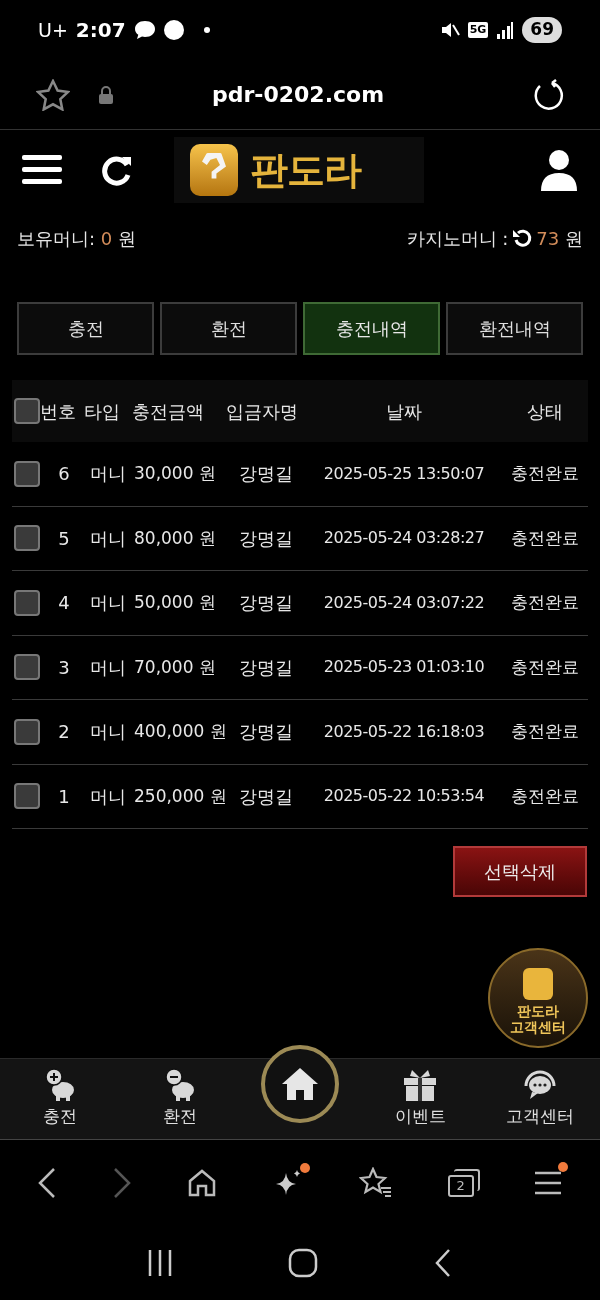  I want to click on carrier-label: U+, so click(53, 30).